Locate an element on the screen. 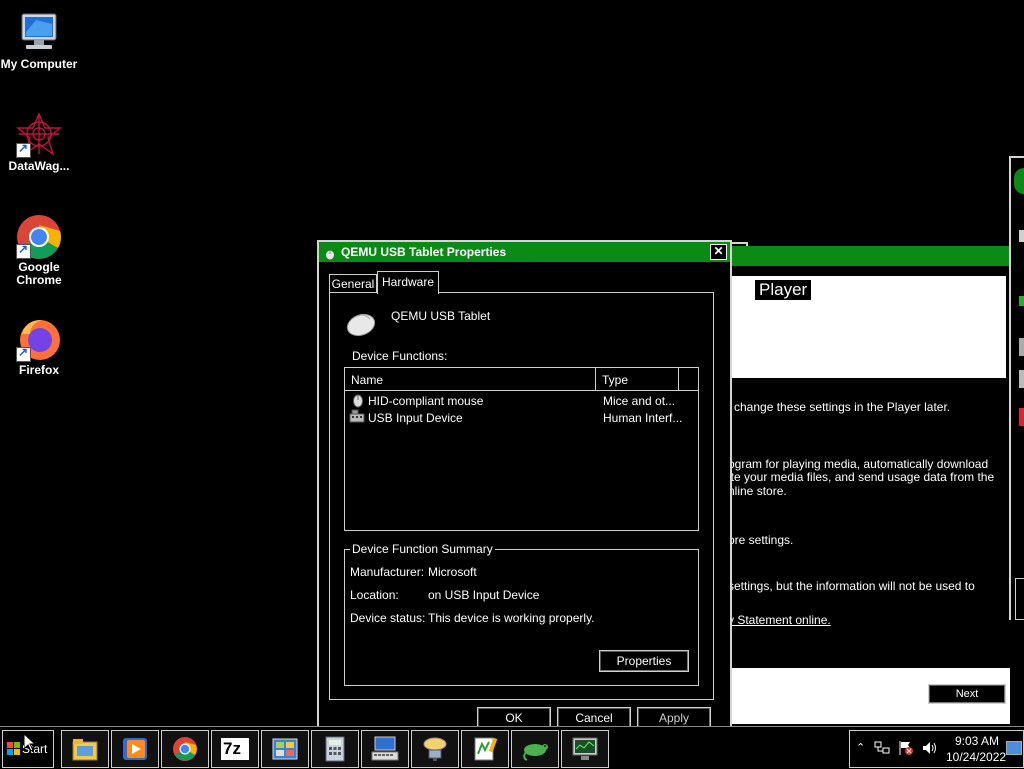 The image size is (1024, 769). column-header-type: Type is located at coordinates (637, 379).